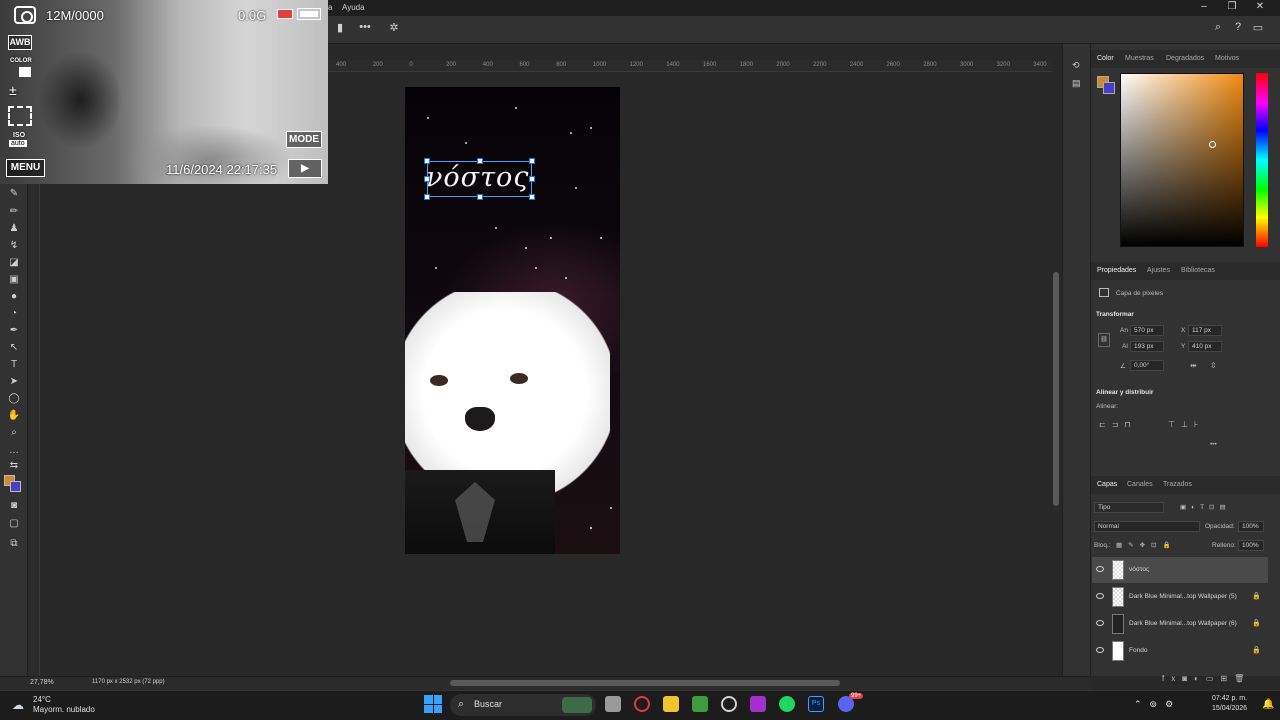 Image resolution: width=1280 pixels, height=720 pixels. Describe the element at coordinates (1229, 708) in the screenshot. I see `clock-date: 15/04/2026` at that location.